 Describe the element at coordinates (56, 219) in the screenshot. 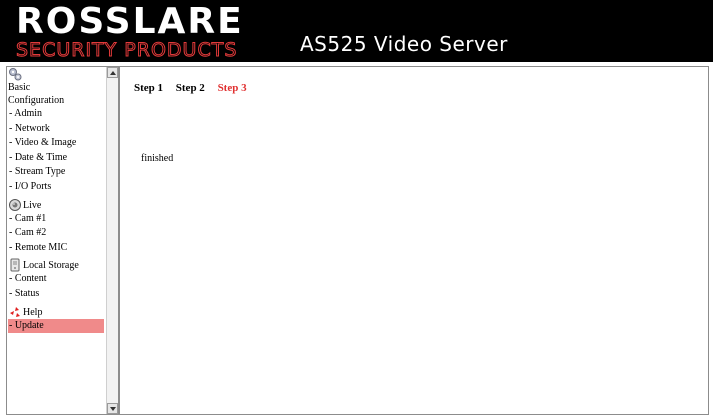

I see `sidebar-item-cam-1: - Cam #1` at that location.